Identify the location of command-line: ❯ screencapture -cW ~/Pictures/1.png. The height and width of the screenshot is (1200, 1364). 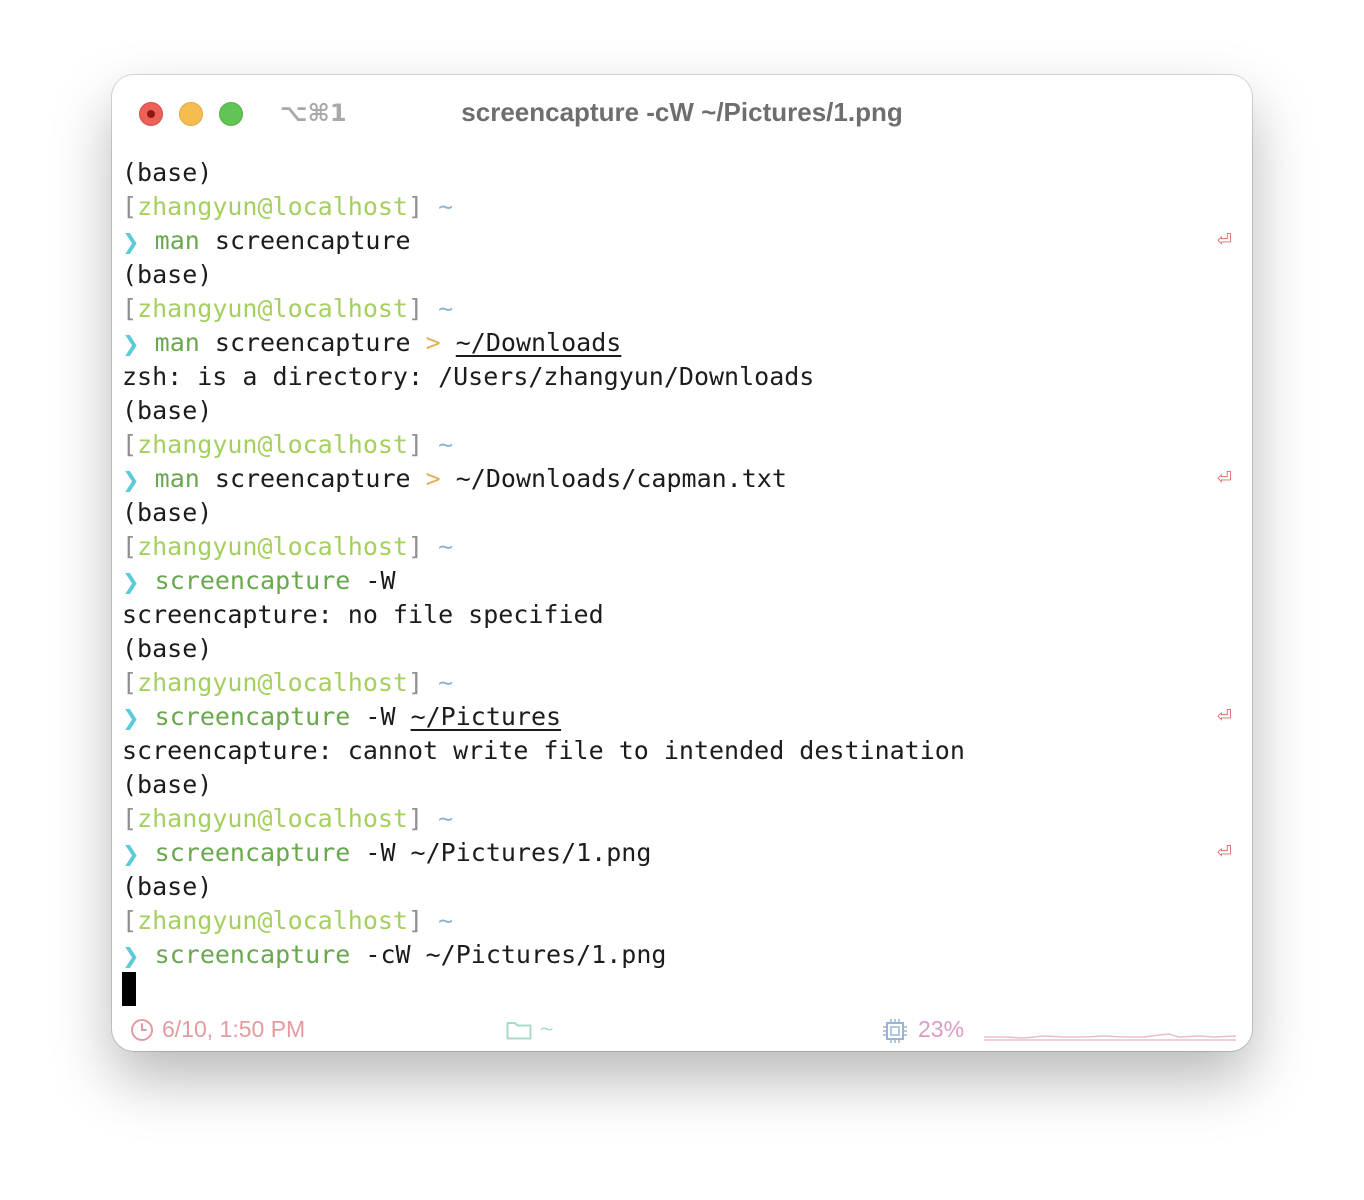
(682, 955).